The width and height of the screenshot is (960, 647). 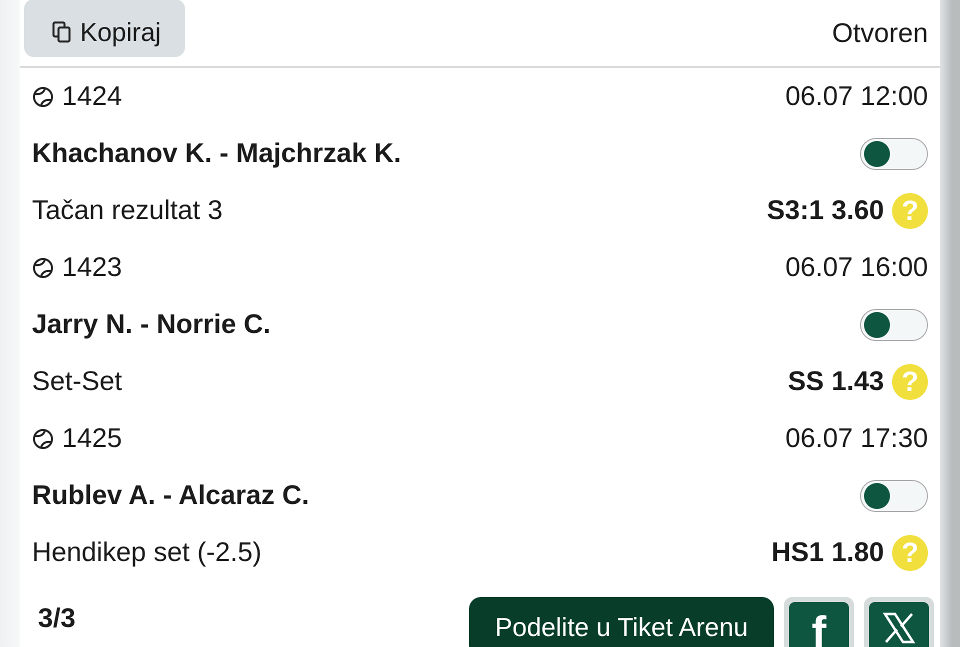 What do you see at coordinates (57, 618) in the screenshot?
I see `selection-count: 3/3` at bounding box center [57, 618].